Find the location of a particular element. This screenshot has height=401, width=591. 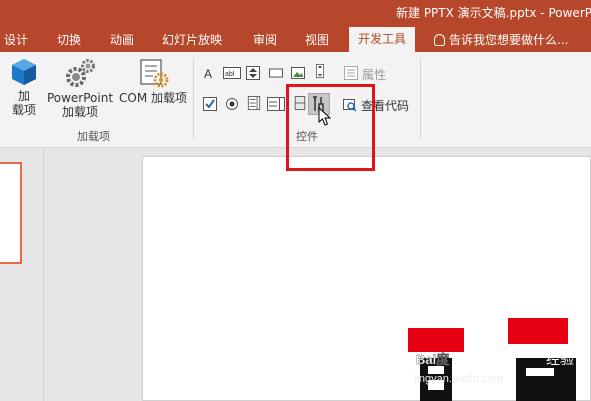

properties-button: 属性 is located at coordinates (374, 74).